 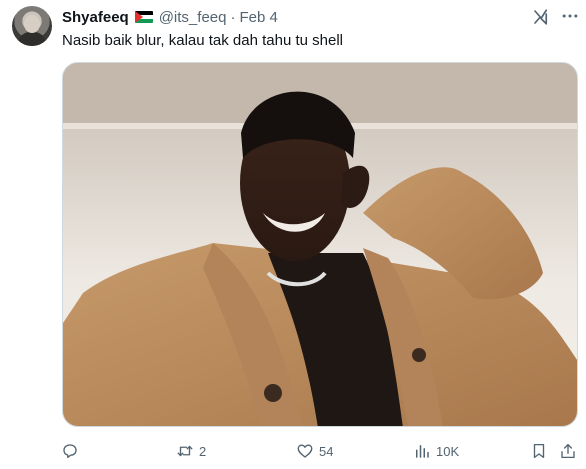 I want to click on reply-icon, so click(x=70, y=451).